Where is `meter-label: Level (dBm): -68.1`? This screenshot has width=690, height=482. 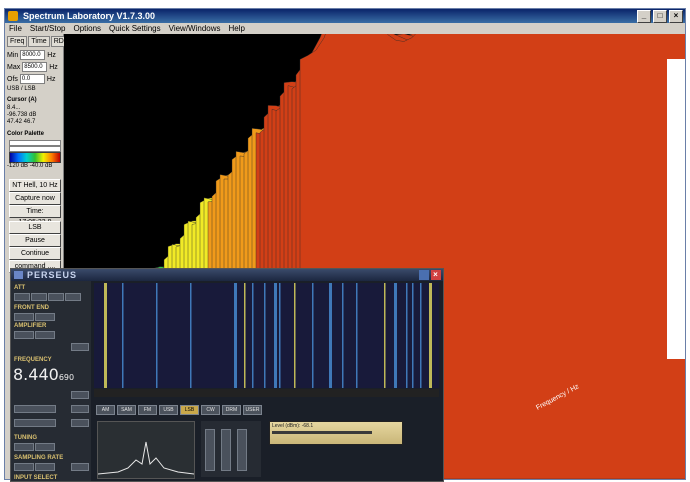 meter-label: Level (dBm): -68.1 is located at coordinates (293, 426).